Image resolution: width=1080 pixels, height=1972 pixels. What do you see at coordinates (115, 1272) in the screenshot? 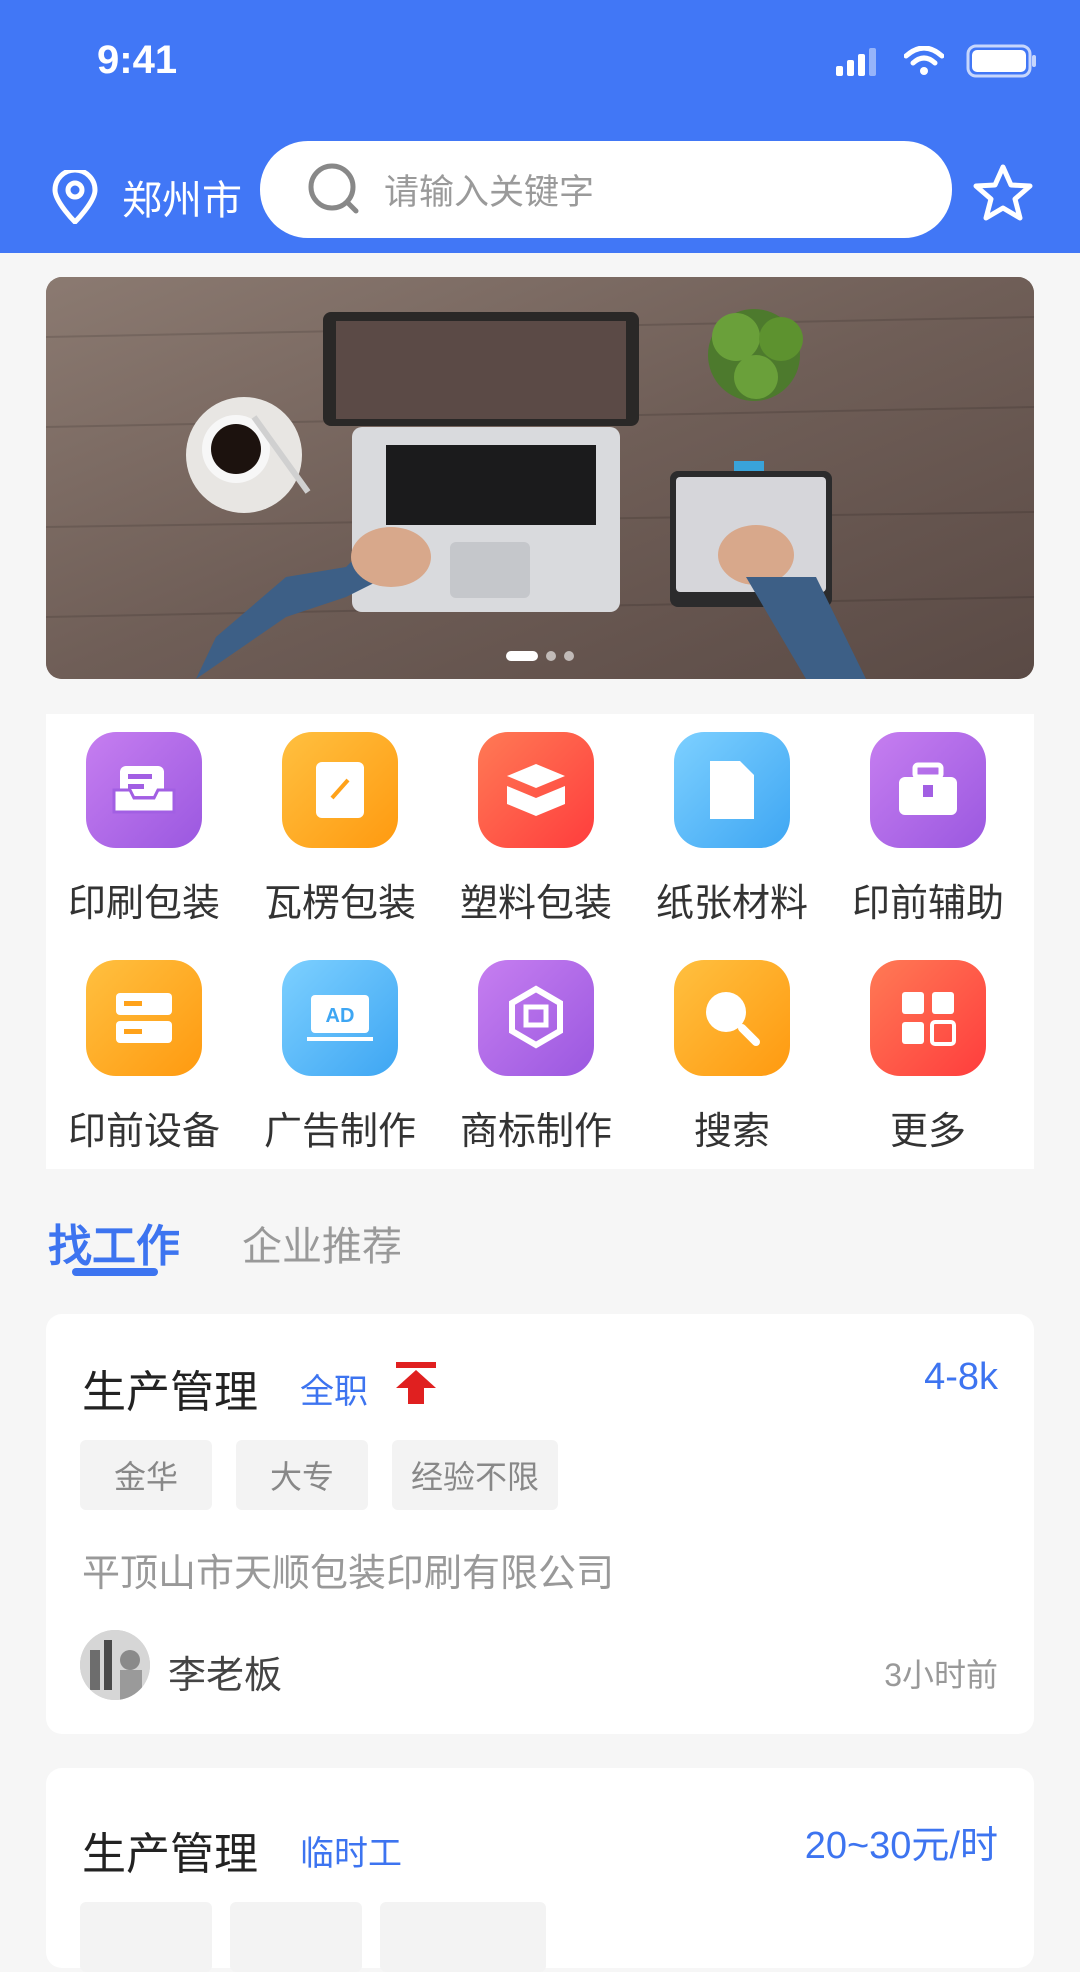
I see `tab-active-indicator` at bounding box center [115, 1272].